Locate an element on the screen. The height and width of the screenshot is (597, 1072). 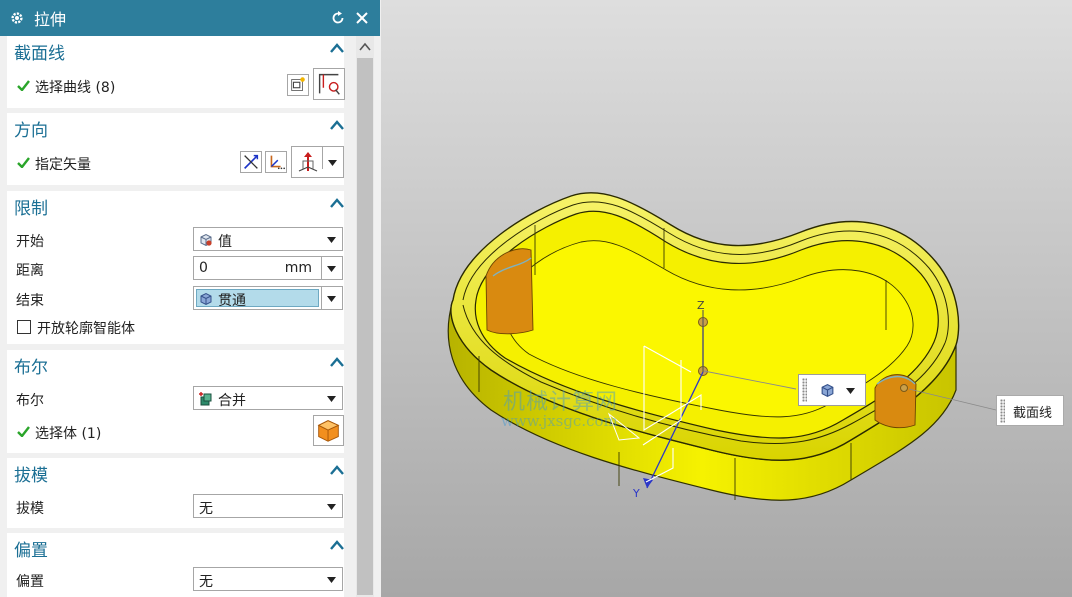
draft-group: 拔模 拔模 无 is located at coordinates (175, 493).